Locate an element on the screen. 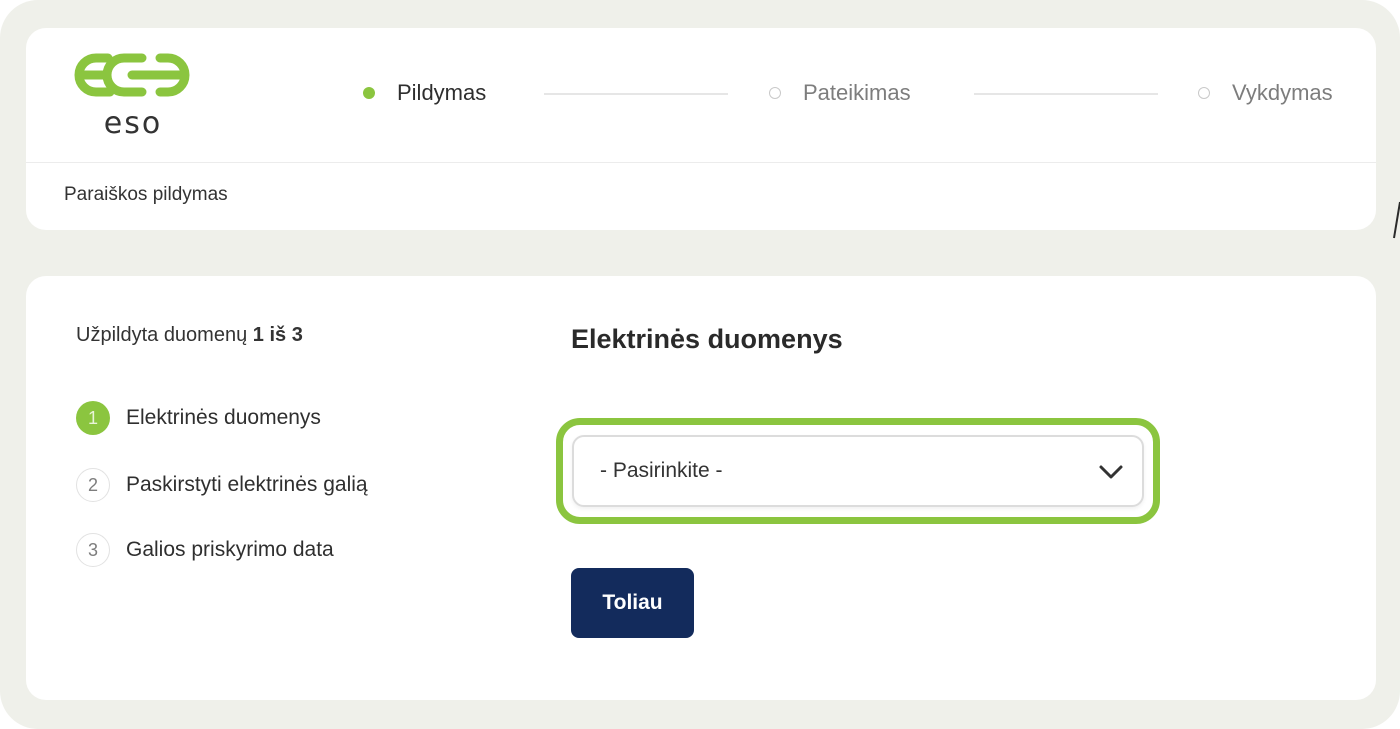 This screenshot has height=729, width=1400. step-number-badge: 2 is located at coordinates (93, 485).